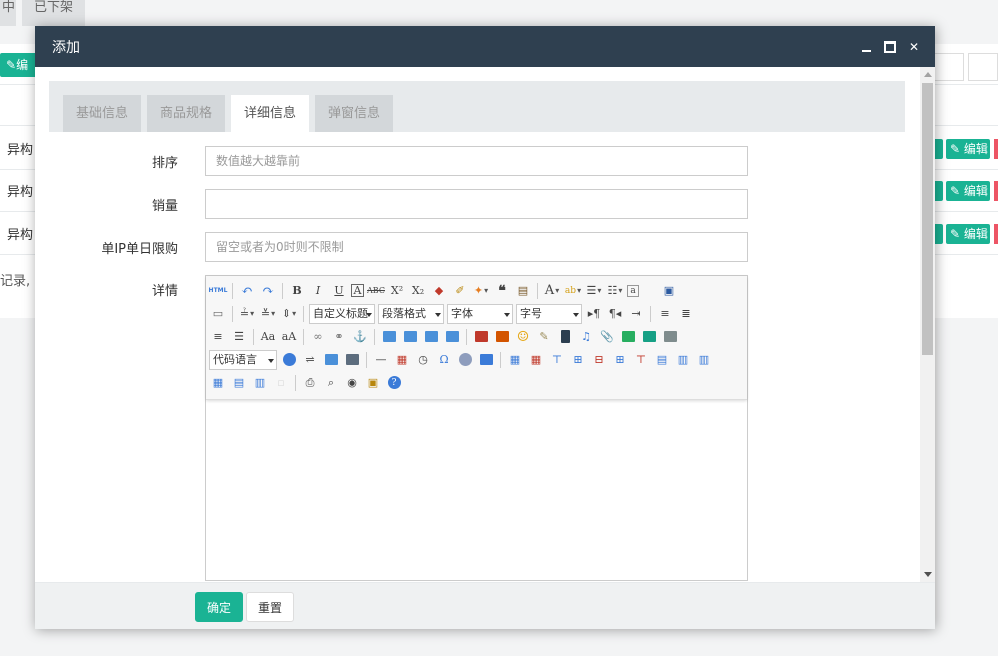  What do you see at coordinates (289, 360) in the screenshot?
I see `web-app-icon` at bounding box center [289, 360].